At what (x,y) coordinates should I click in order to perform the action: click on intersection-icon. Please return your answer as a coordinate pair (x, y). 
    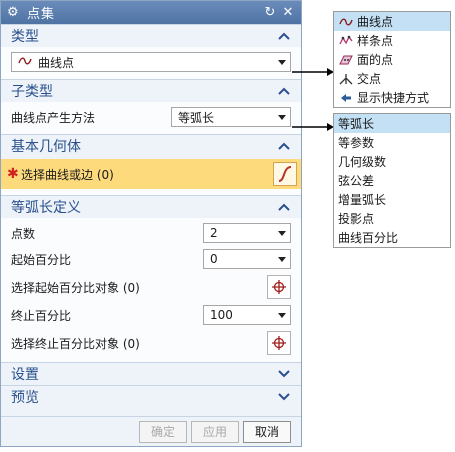
    Looking at the image, I should click on (346, 79).